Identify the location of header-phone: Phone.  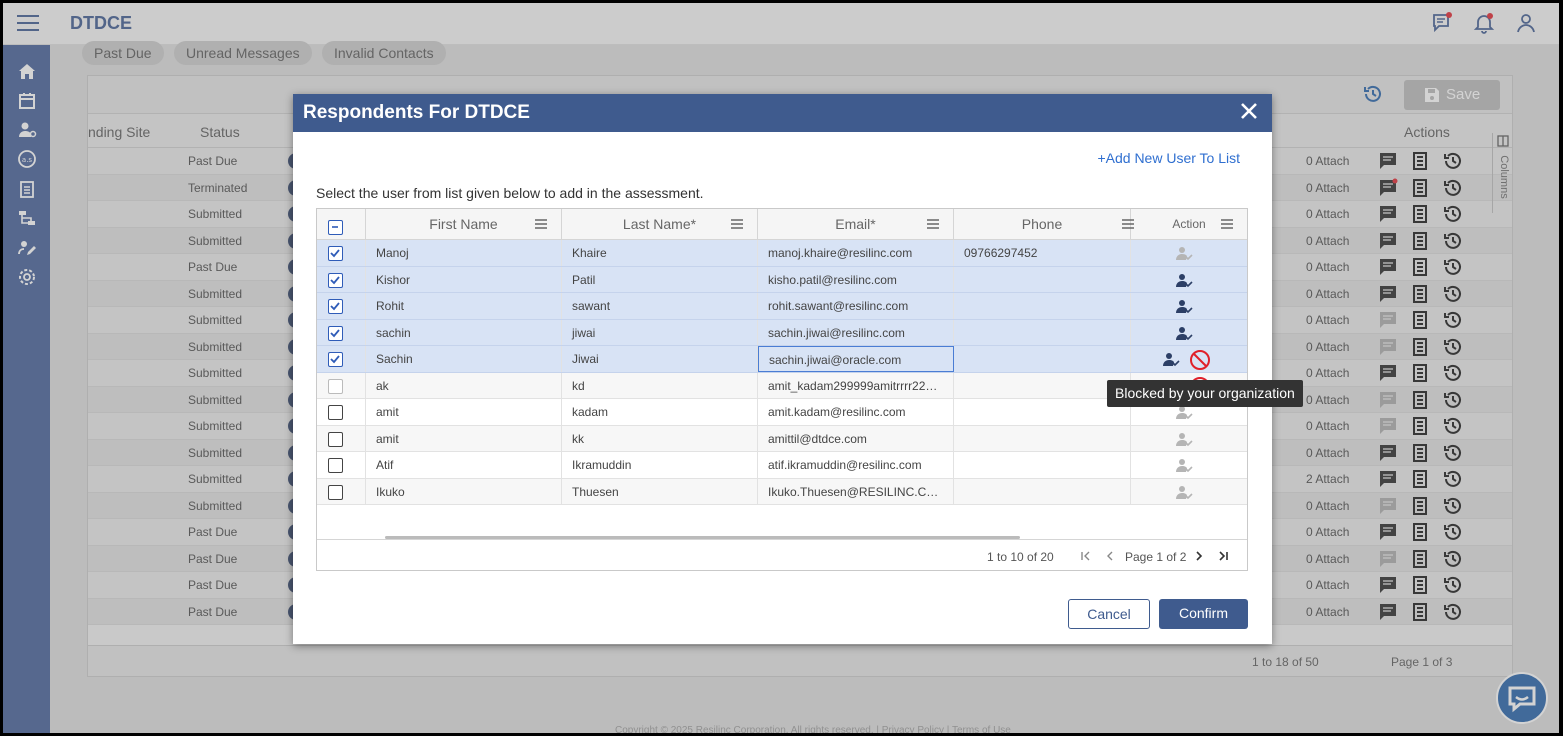
(1044, 224).